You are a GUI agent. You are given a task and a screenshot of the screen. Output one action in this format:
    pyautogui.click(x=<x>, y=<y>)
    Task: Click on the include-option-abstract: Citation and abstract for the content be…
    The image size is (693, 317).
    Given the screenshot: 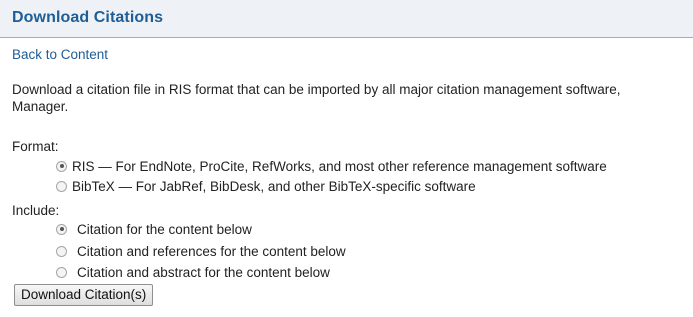 What is the action you would take?
    pyautogui.click(x=193, y=272)
    